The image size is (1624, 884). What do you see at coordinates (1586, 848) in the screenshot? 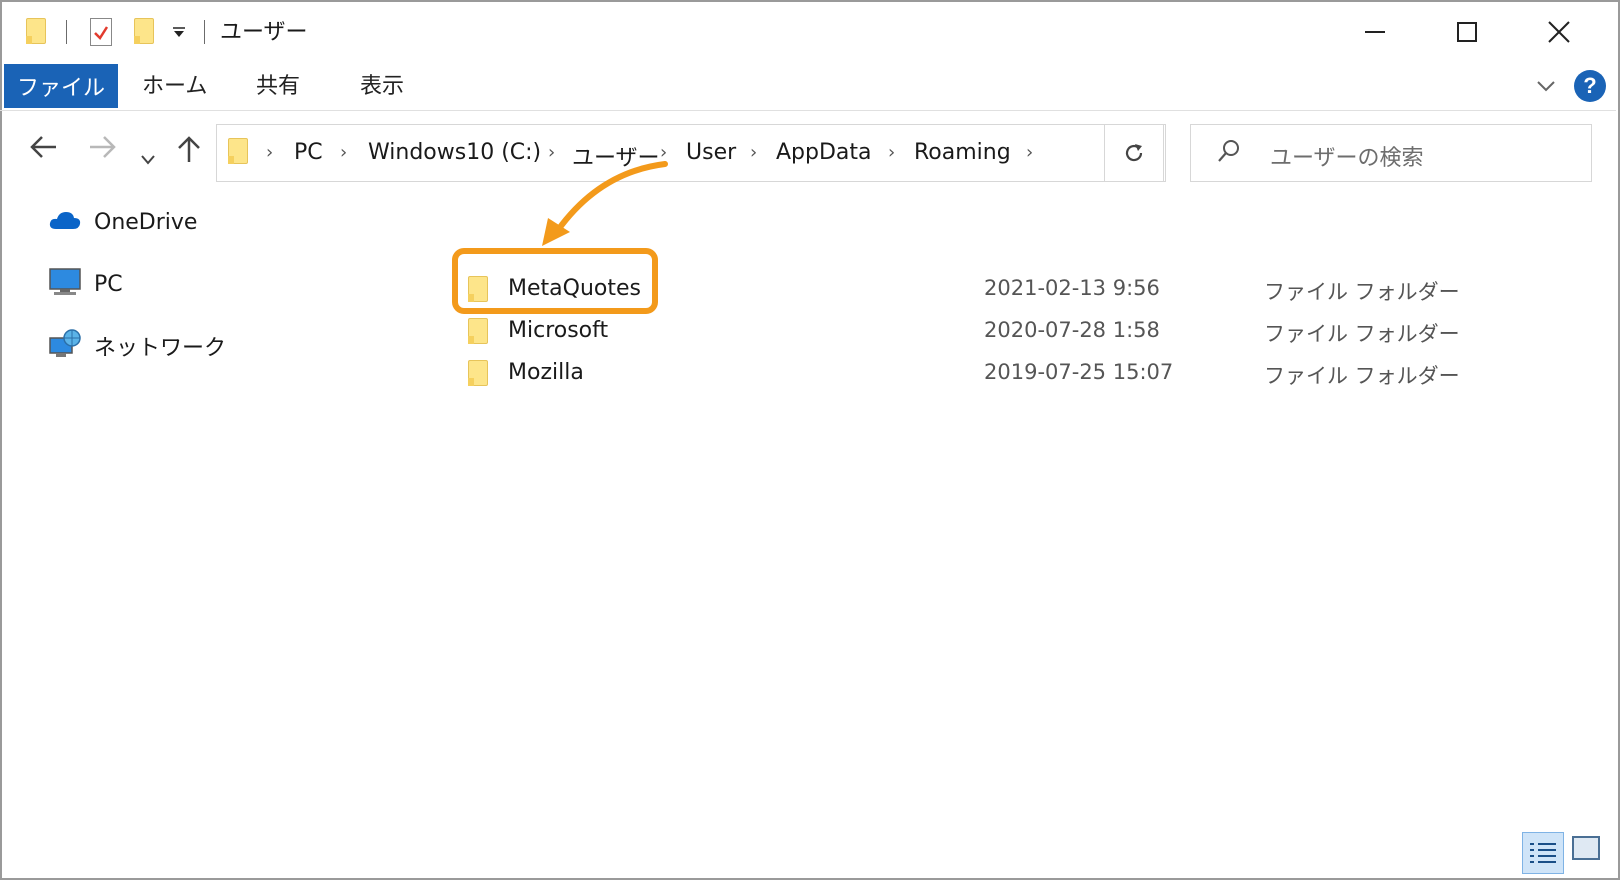
I see `large-icons-view-icon` at bounding box center [1586, 848].